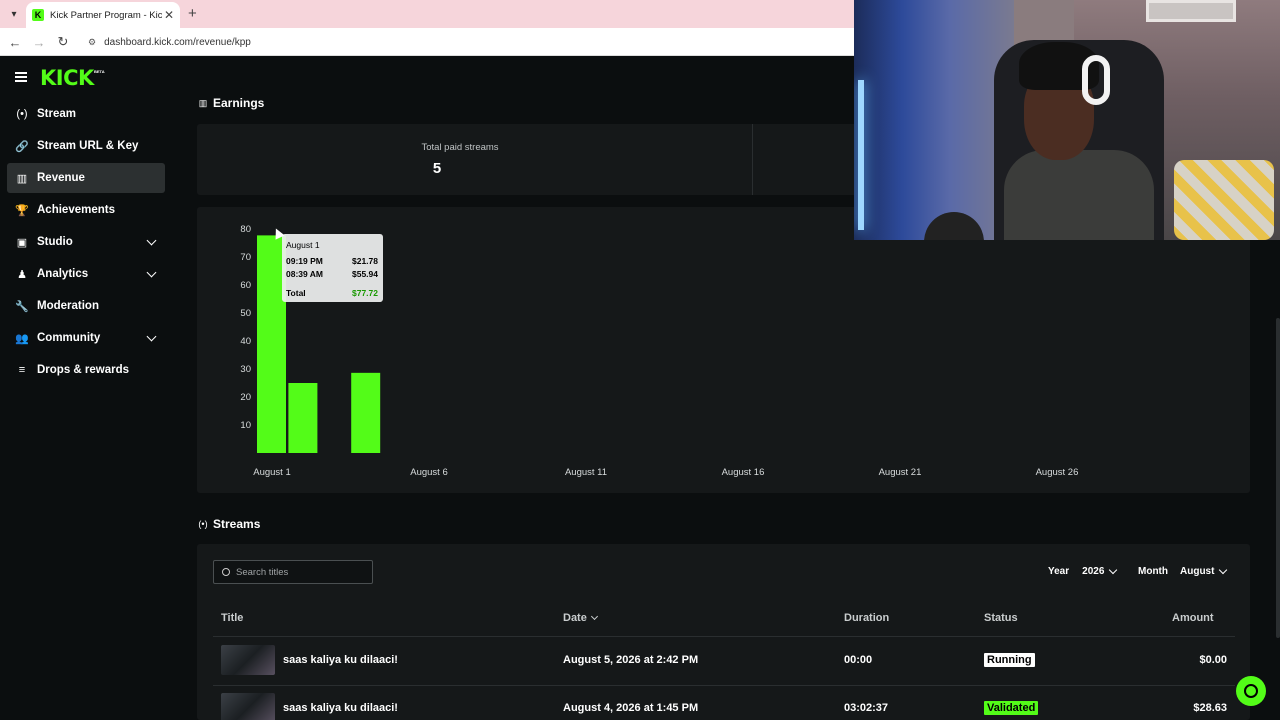 The width and height of the screenshot is (1280, 720). I want to click on tooltip-title: August 1, so click(303, 245).